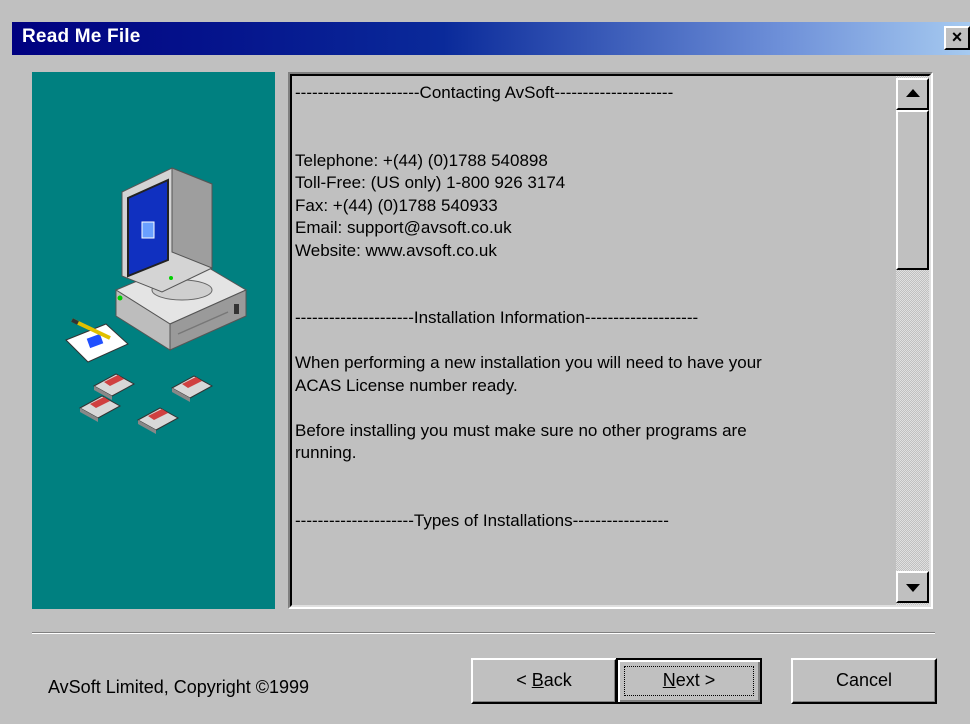 This screenshot has height=724, width=970. I want to click on cancel-button-label: Cancel, so click(864, 680).